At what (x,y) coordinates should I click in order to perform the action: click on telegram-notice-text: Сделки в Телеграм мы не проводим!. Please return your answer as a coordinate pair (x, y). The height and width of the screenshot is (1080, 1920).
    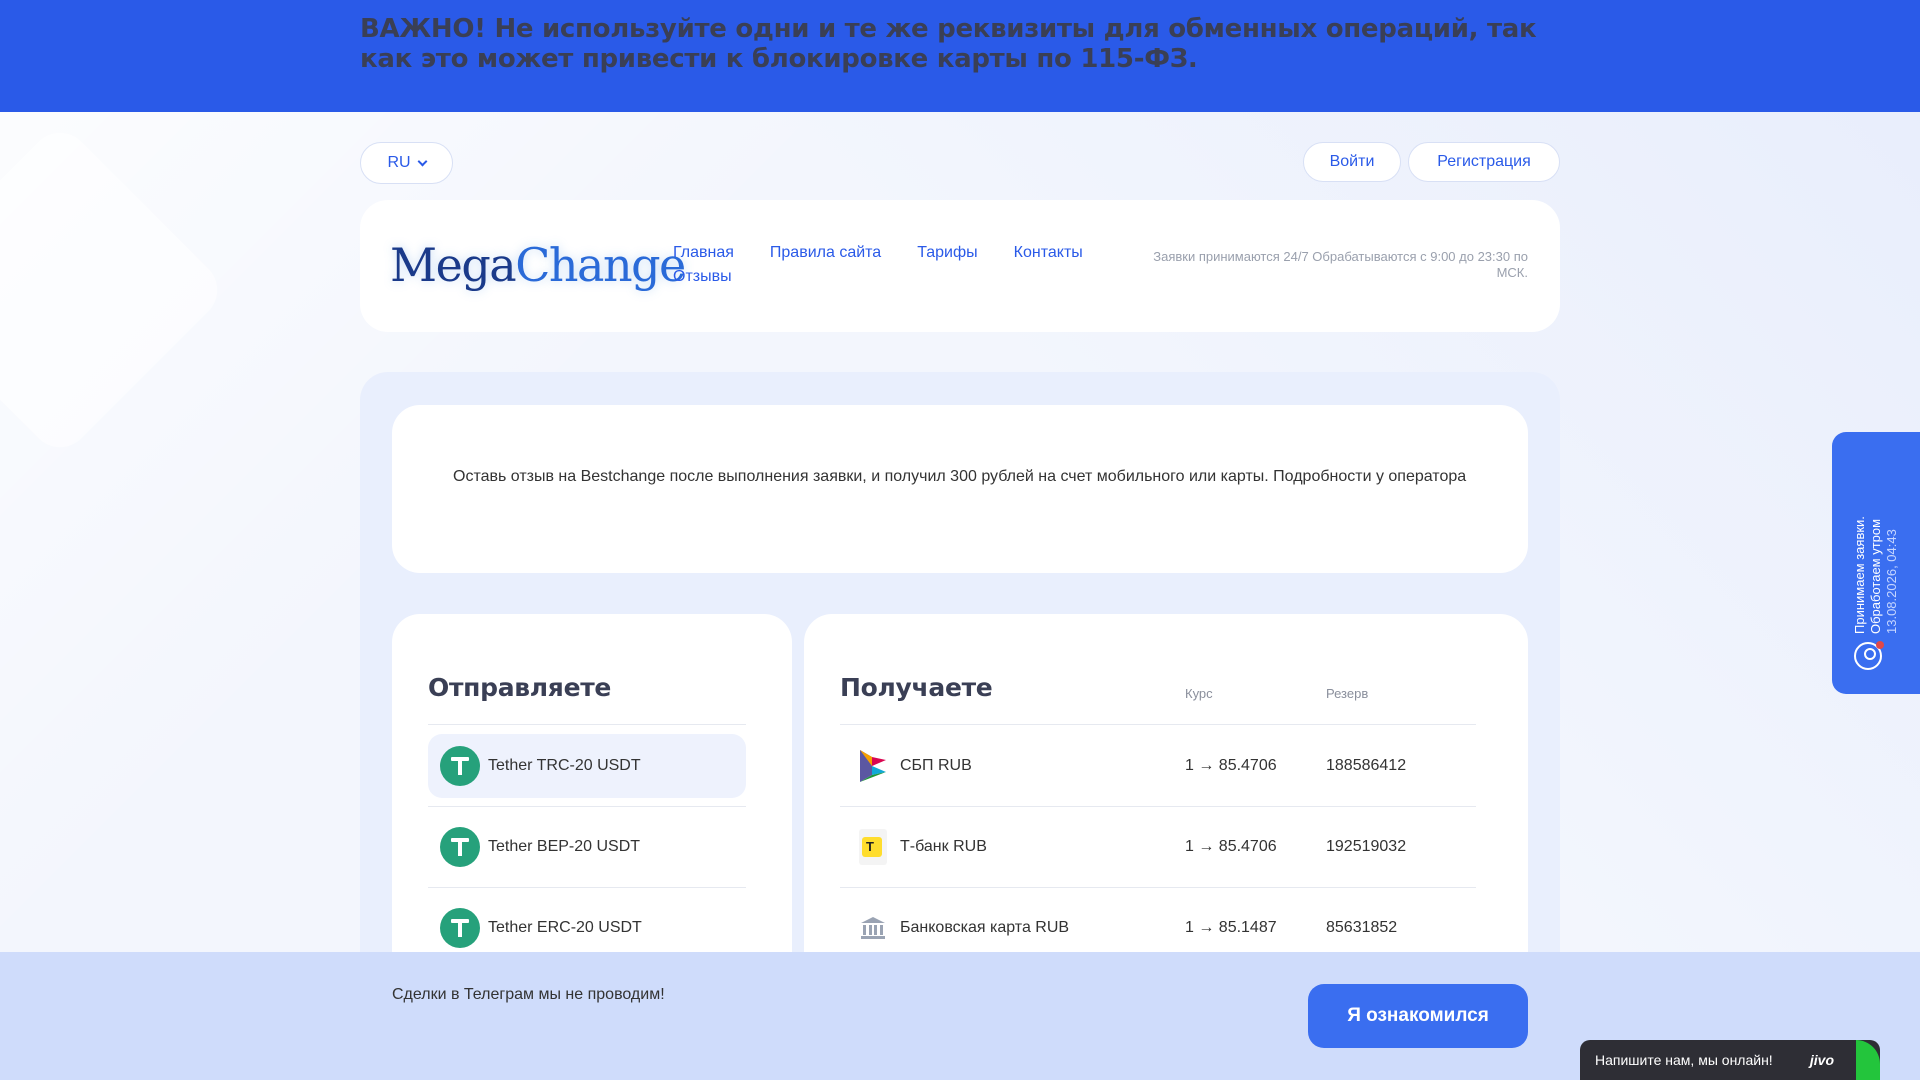
    Looking at the image, I should click on (528, 994).